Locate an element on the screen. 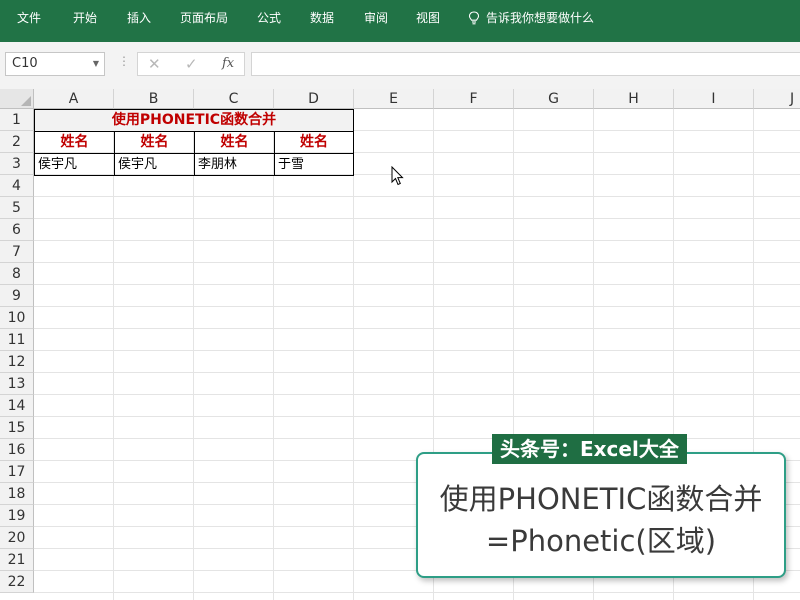 The image size is (800, 600). cell-b3: 侯宇凡 is located at coordinates (154, 164).